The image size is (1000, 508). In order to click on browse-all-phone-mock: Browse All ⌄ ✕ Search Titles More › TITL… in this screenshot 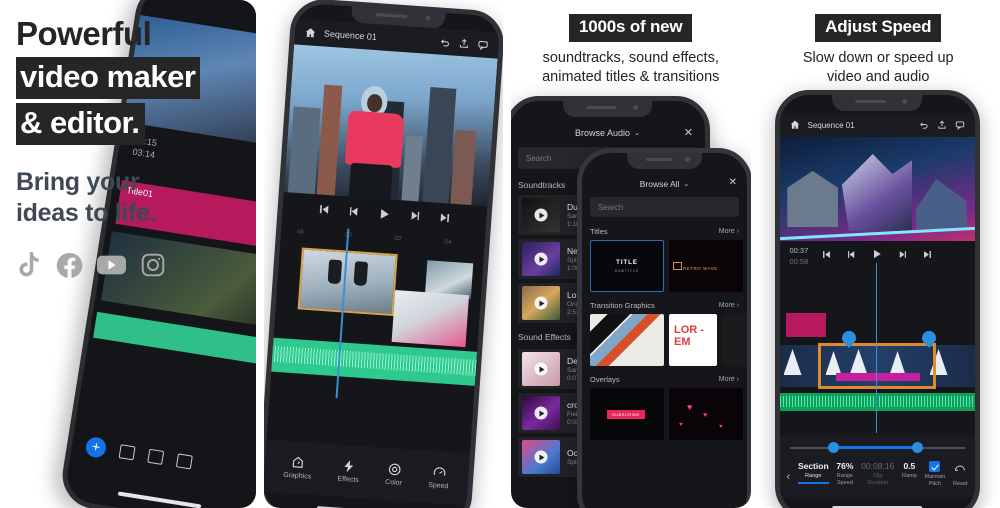, I will do `click(664, 328)`.